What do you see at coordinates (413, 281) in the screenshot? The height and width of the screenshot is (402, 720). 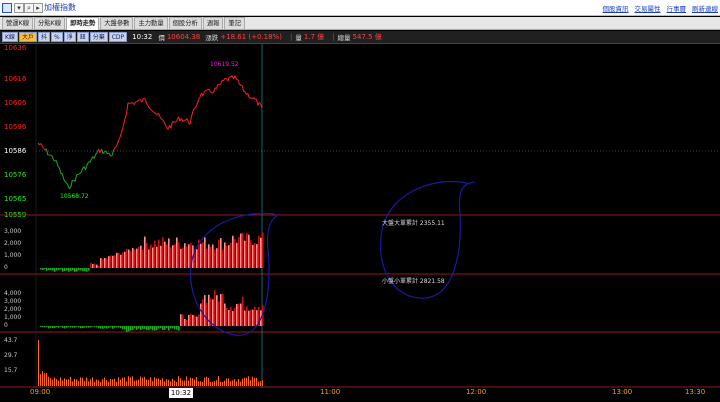 I see `small-order-summary: 小盤小單累計 2821.58` at bounding box center [413, 281].